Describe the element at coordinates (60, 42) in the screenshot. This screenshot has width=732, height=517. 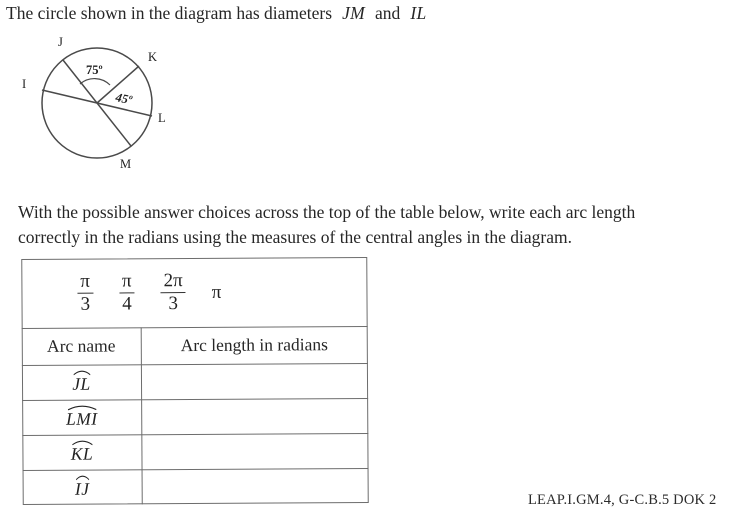
I see `point-label-j: J` at that location.